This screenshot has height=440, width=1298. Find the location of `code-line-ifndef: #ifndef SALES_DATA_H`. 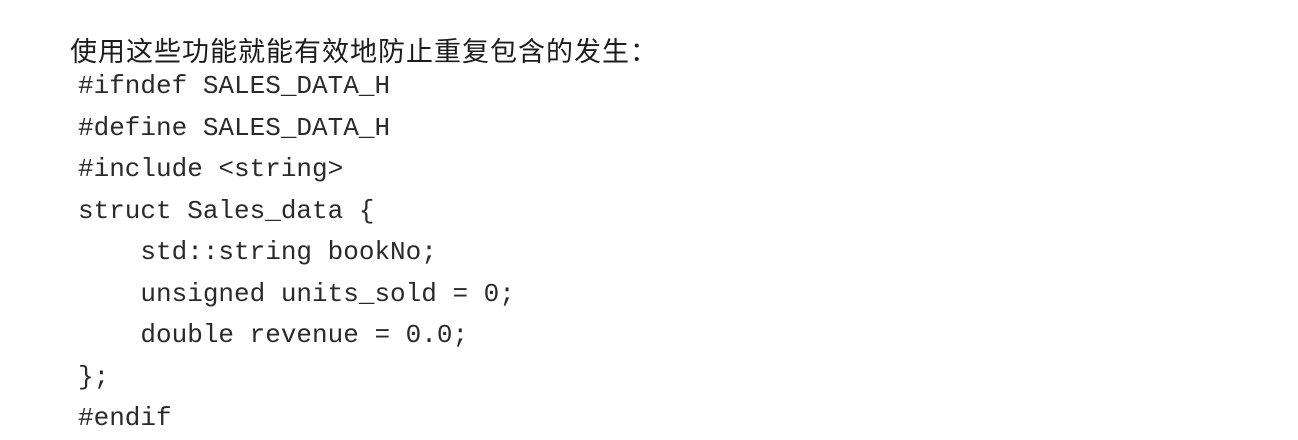

code-line-ifndef: #ifndef SALES_DATA_H is located at coordinates (234, 86).